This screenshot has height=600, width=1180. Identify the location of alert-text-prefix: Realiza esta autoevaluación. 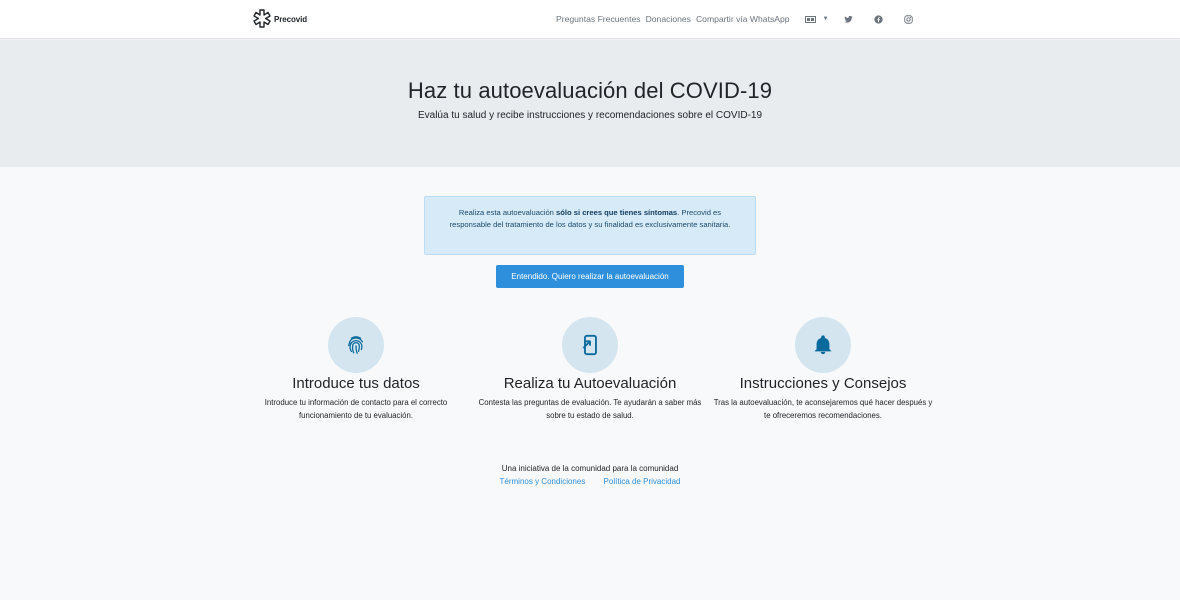
(507, 212).